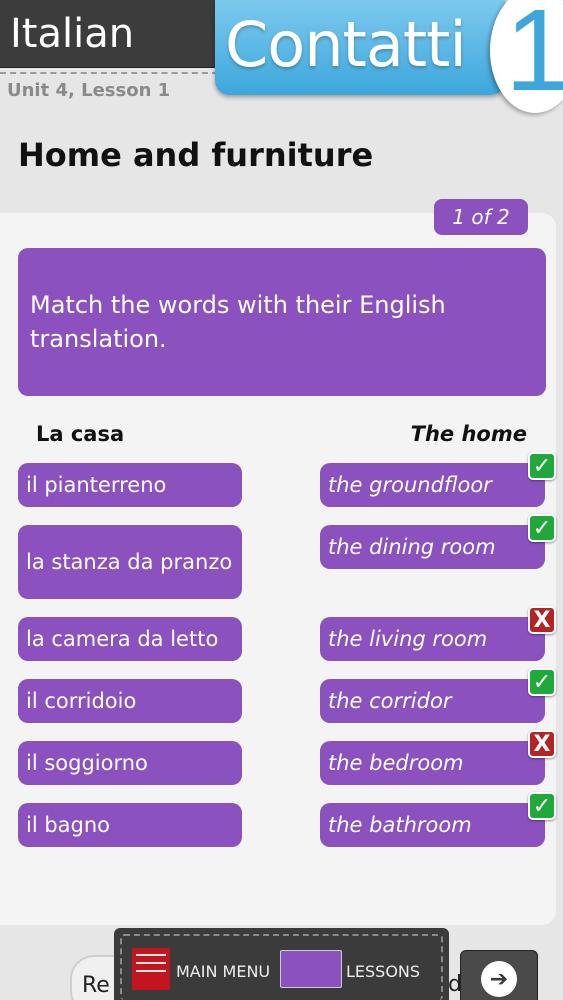  Describe the element at coordinates (410, 485) in the screenshot. I see `english-word-label: the groundfloor` at that location.